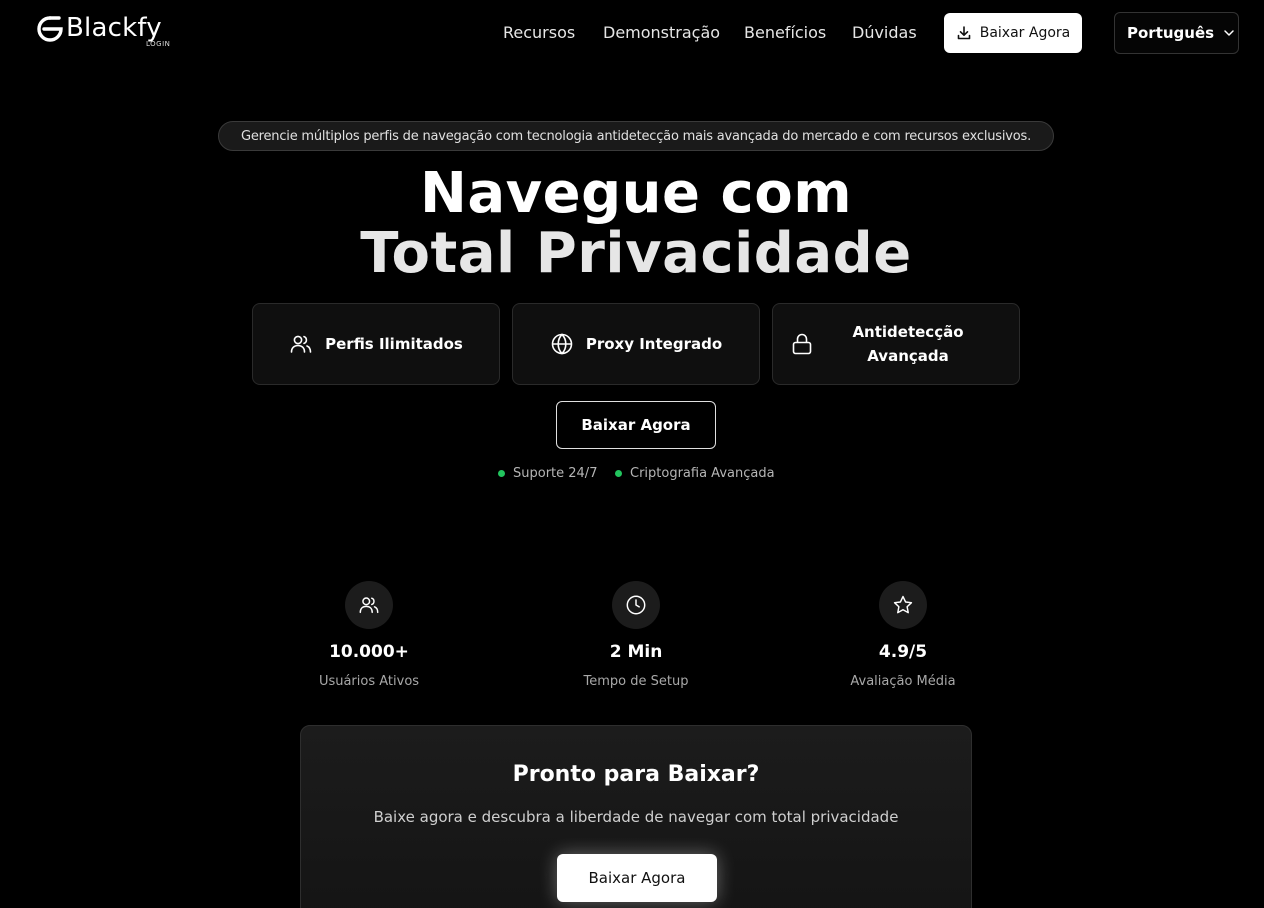  Describe the element at coordinates (908, 344) in the screenshot. I see `feature-label: Antidetecção Avançada` at that location.